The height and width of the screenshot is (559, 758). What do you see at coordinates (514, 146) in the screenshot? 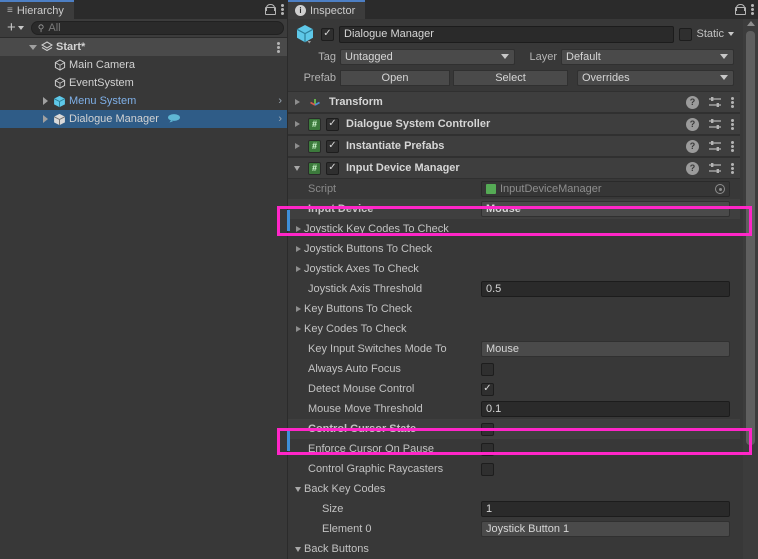
I see `component-header-instantiate-prefabs: # ✓ Instantiate Prefabs ?` at bounding box center [514, 146].